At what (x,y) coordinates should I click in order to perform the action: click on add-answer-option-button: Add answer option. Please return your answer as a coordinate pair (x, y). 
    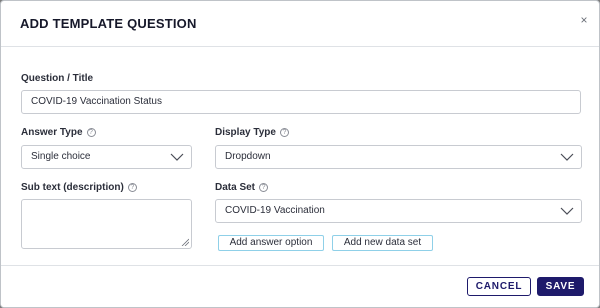
    Looking at the image, I should click on (271, 243).